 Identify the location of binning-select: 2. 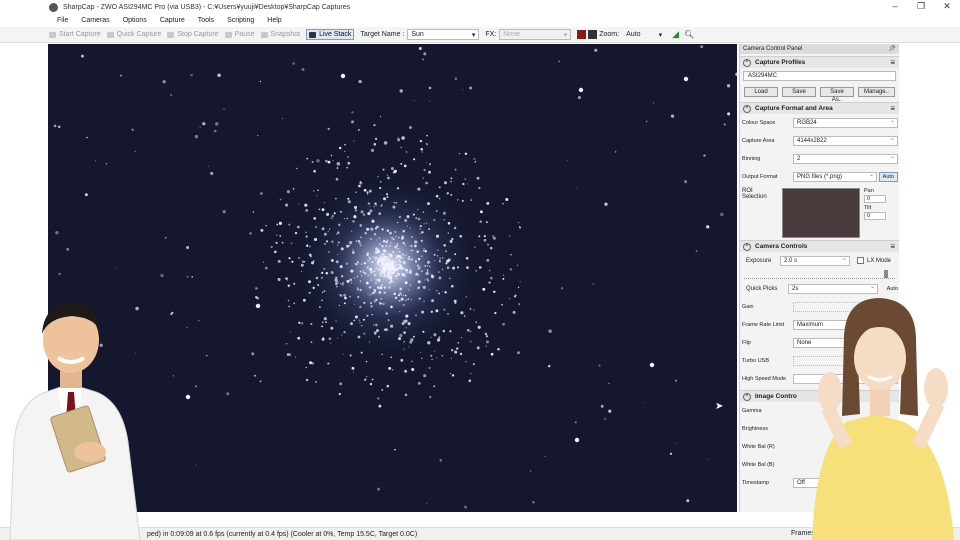
(845, 158).